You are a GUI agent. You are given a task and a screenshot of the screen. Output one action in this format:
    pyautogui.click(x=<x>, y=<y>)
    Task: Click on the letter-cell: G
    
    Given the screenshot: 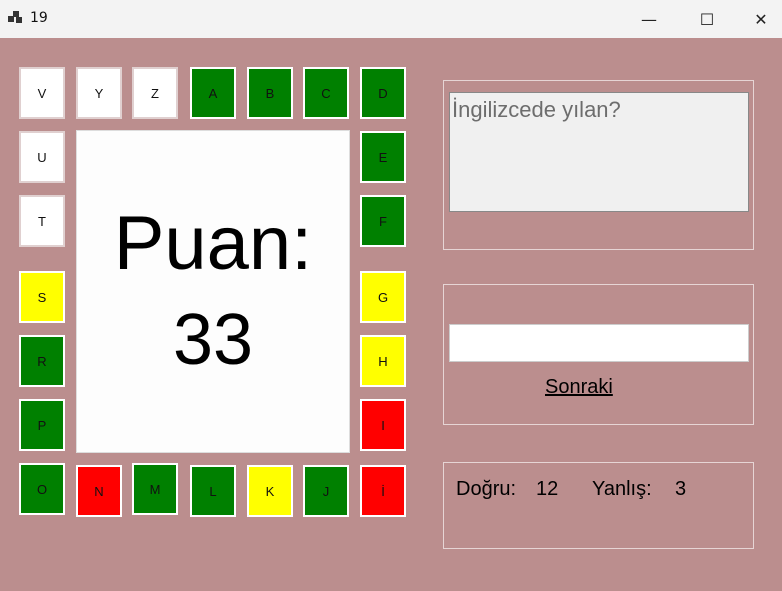 What is the action you would take?
    pyautogui.click(x=383, y=297)
    